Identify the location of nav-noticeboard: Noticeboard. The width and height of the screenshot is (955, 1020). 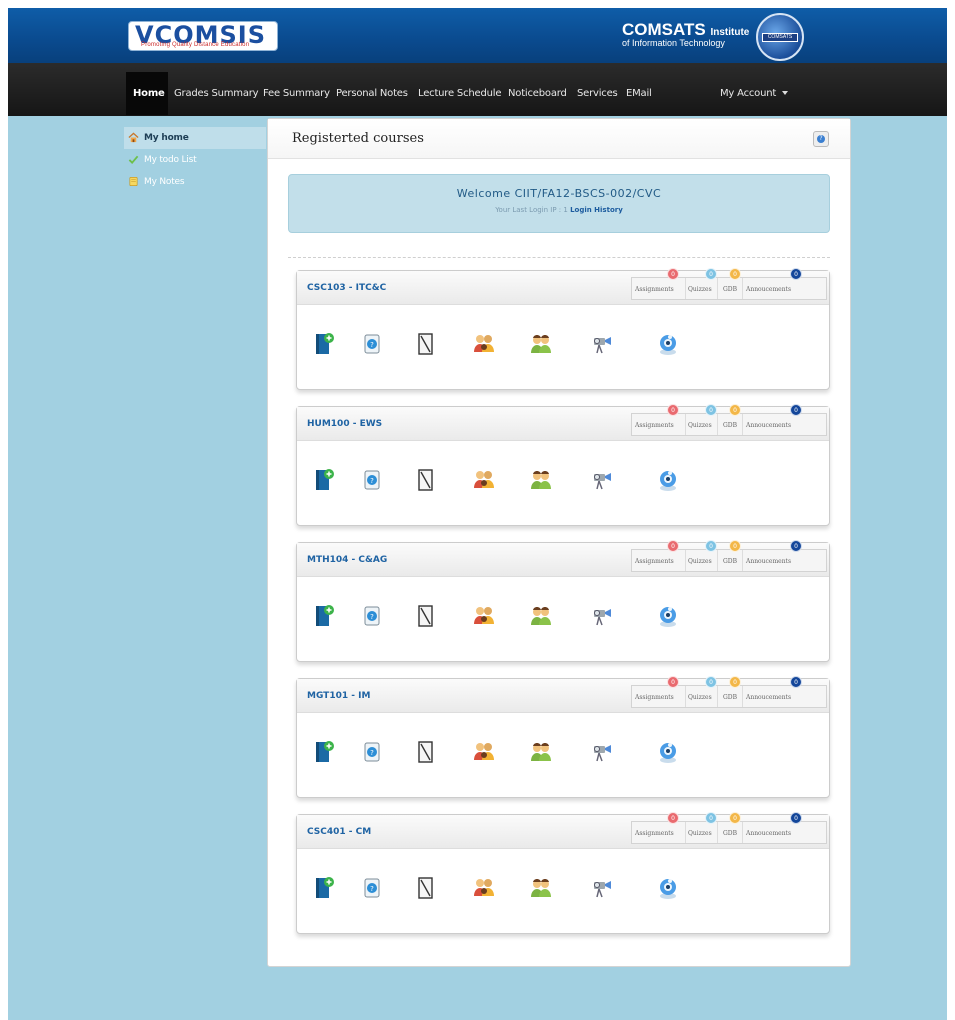
(537, 93).